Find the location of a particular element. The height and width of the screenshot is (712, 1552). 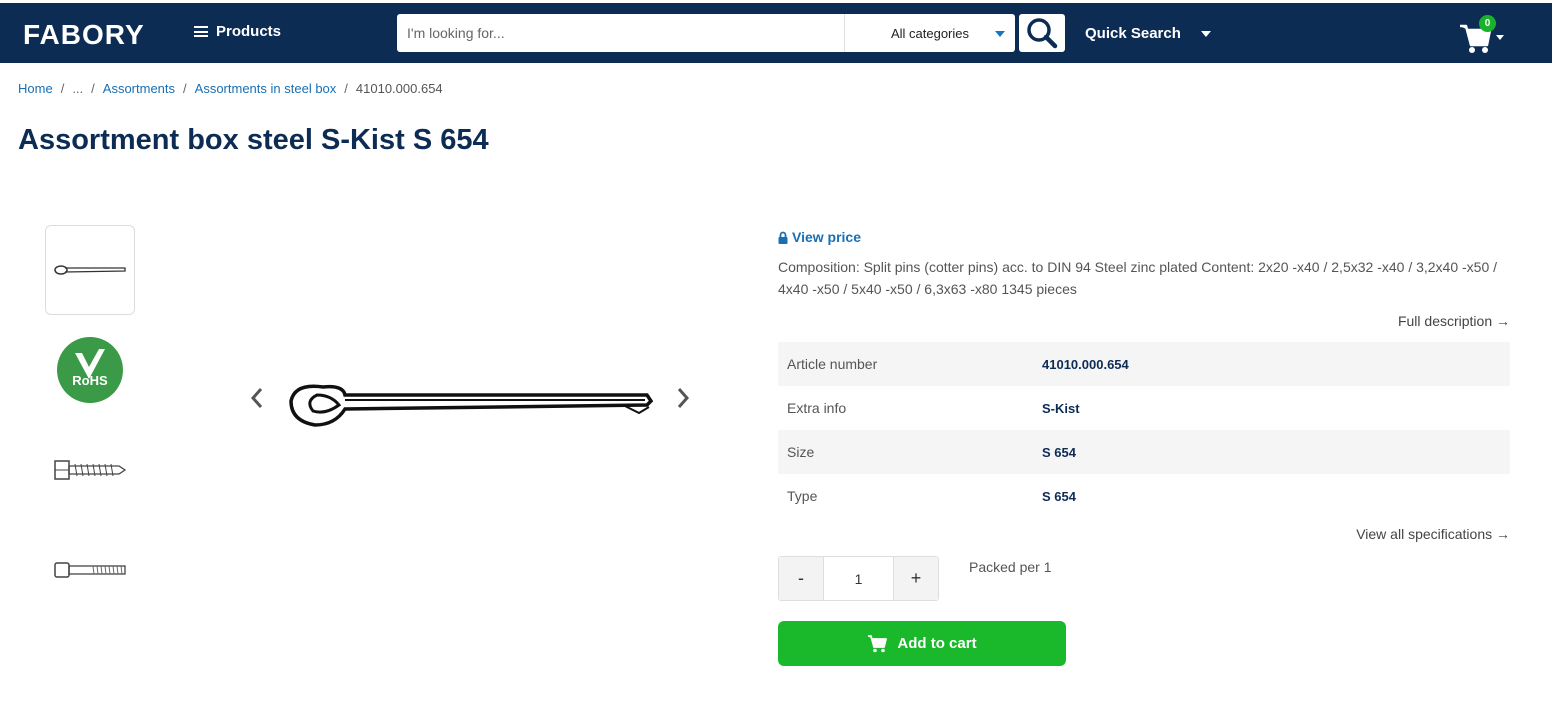

spec-row: Extra info S-Kist is located at coordinates (1144, 408).